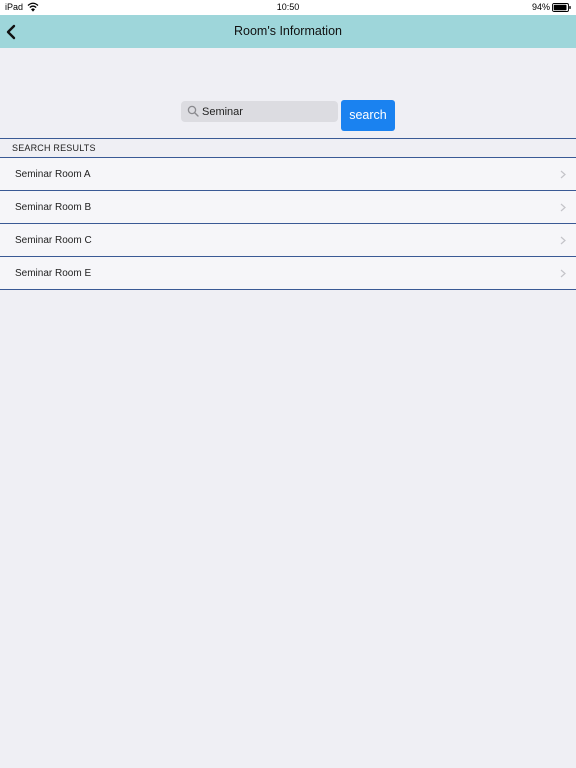 This screenshot has width=576, height=768. Describe the element at coordinates (53, 273) in the screenshot. I see `list-item-label: Seminar Room E` at that location.